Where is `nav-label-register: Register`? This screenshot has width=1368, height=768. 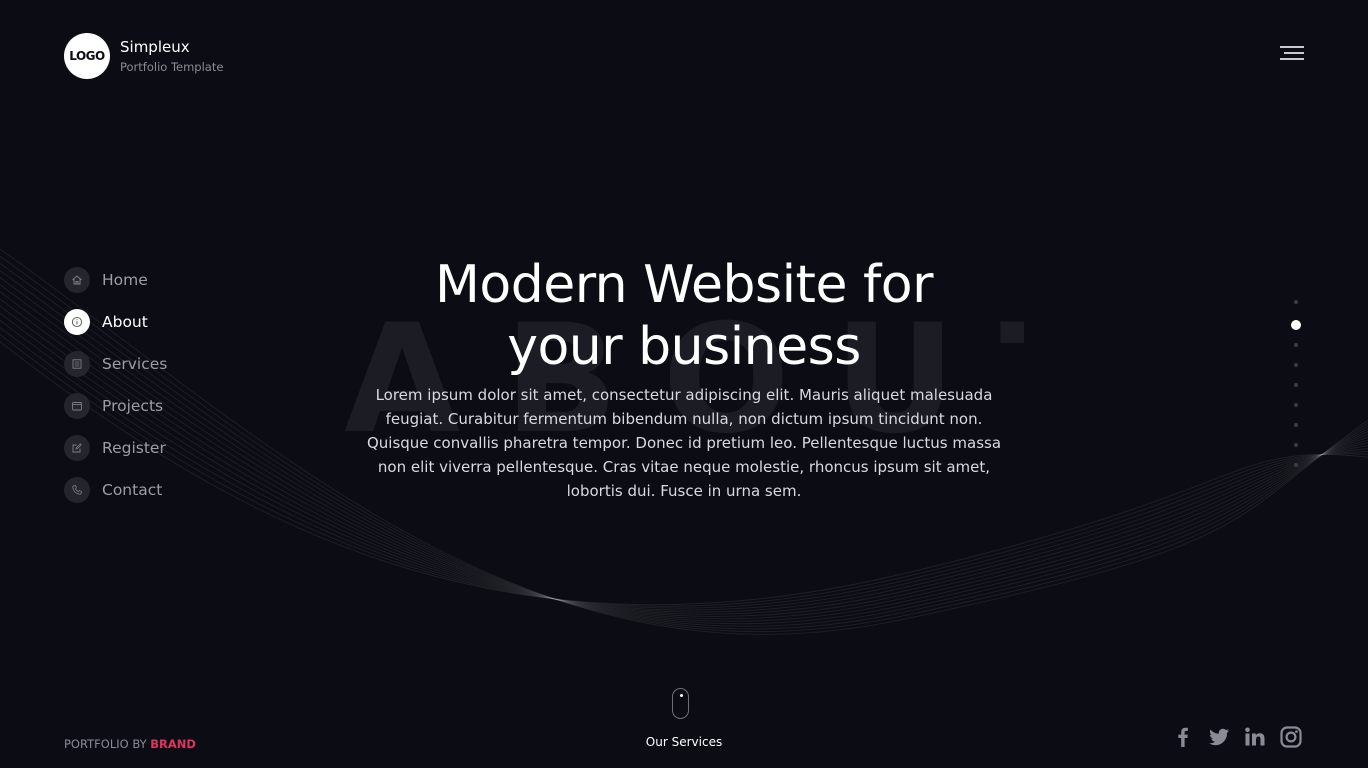
nav-label-register: Register is located at coordinates (134, 448).